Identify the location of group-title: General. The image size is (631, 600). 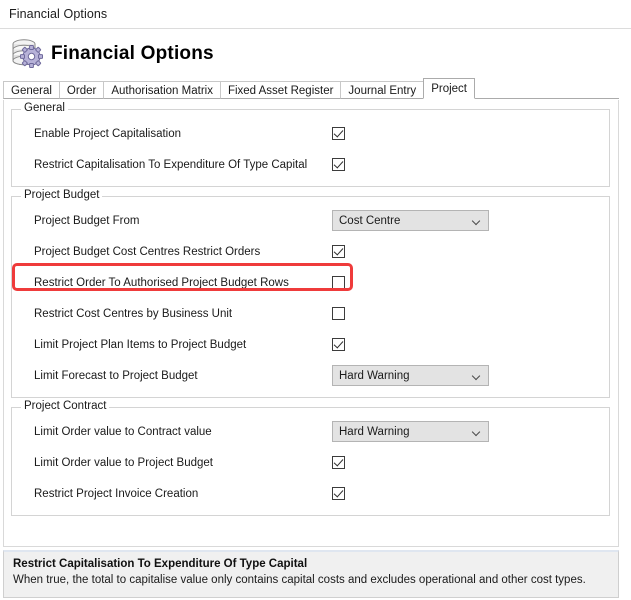
(44, 108).